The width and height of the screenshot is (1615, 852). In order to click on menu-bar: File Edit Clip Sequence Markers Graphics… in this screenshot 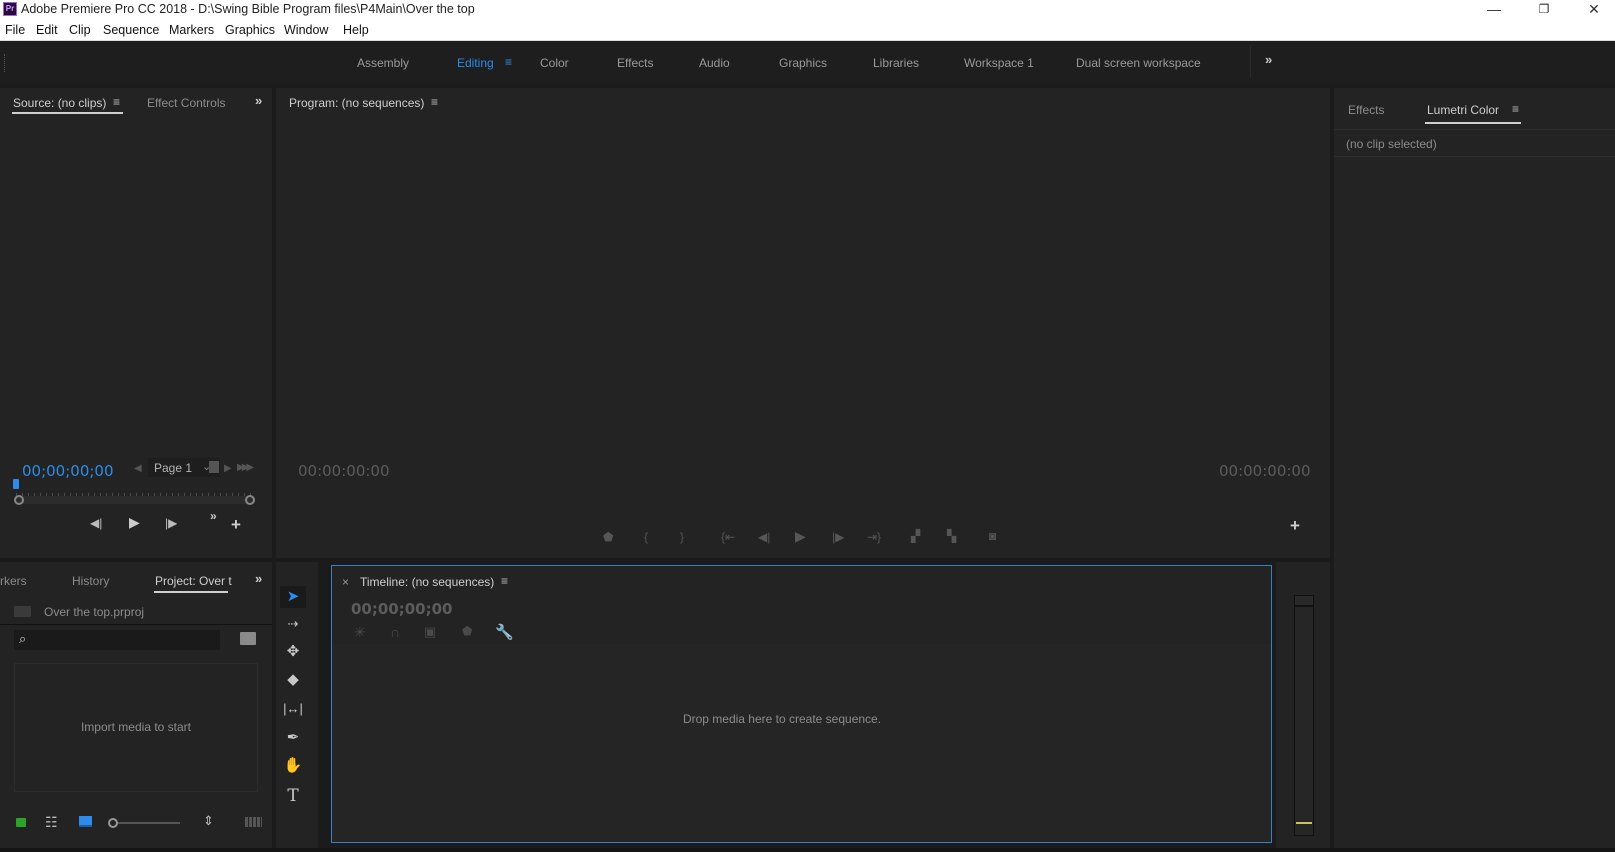, I will do `click(807, 30)`.